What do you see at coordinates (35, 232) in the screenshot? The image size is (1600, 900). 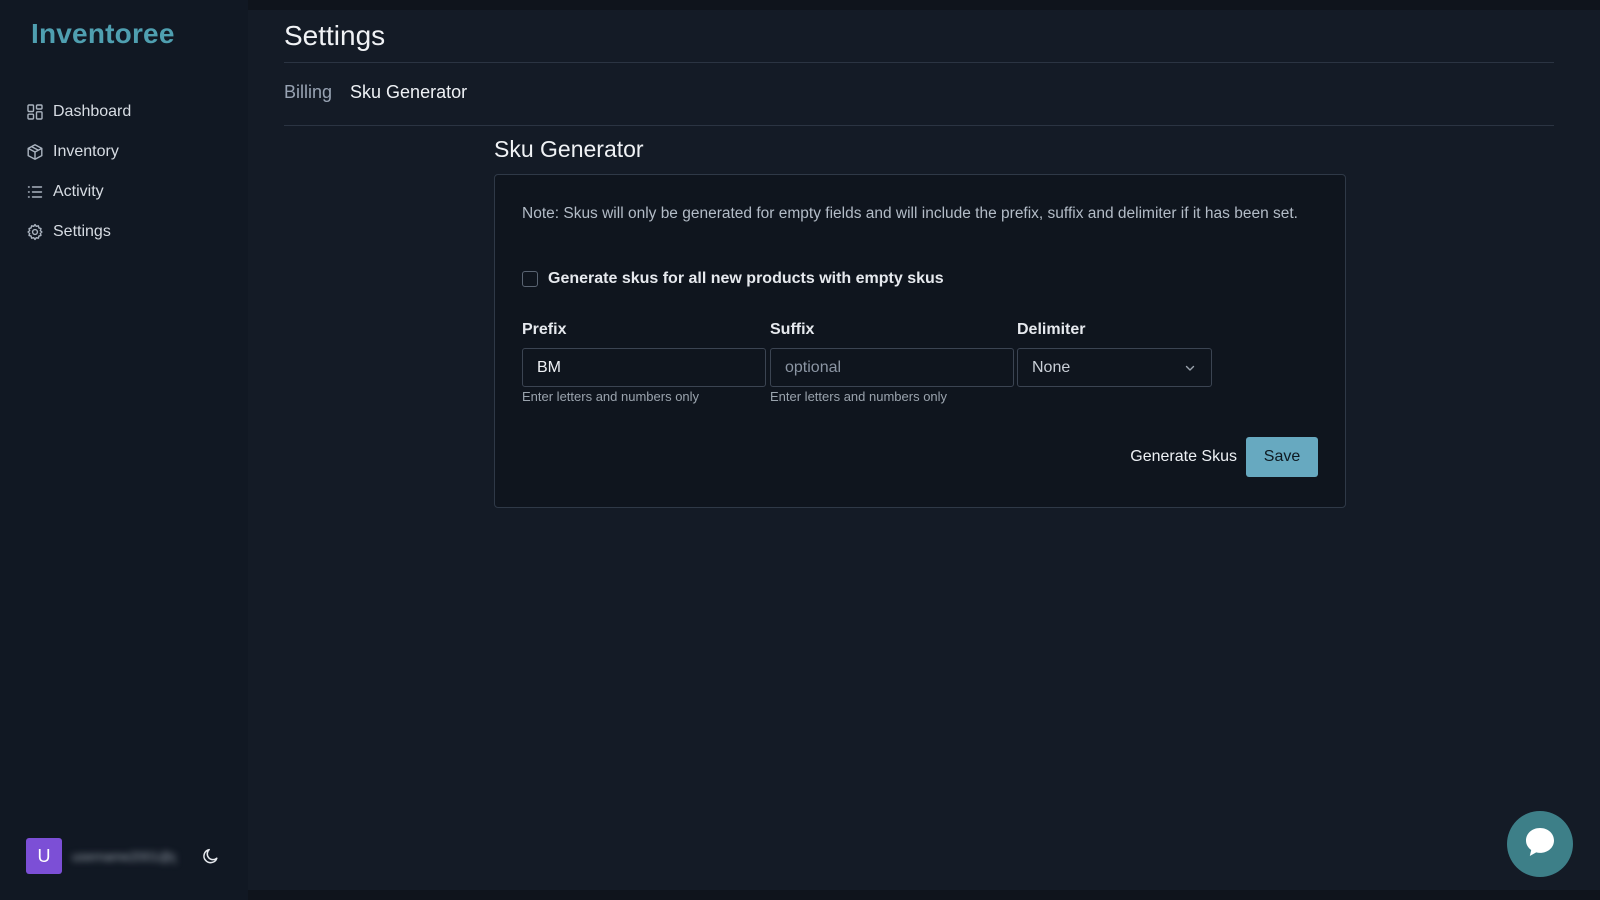 I see `gear-icon` at bounding box center [35, 232].